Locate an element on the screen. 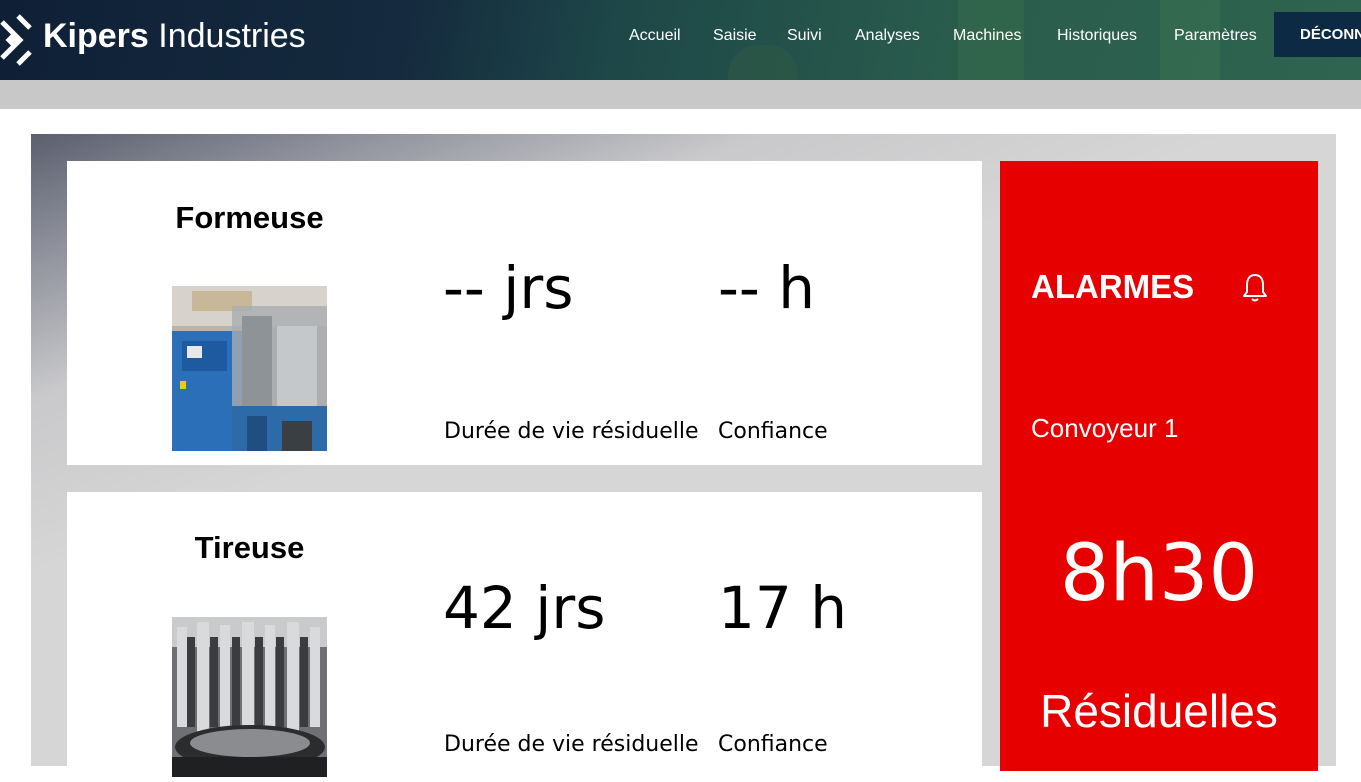 This screenshot has width=1361, height=782. sub-header-bar is located at coordinates (680, 94).